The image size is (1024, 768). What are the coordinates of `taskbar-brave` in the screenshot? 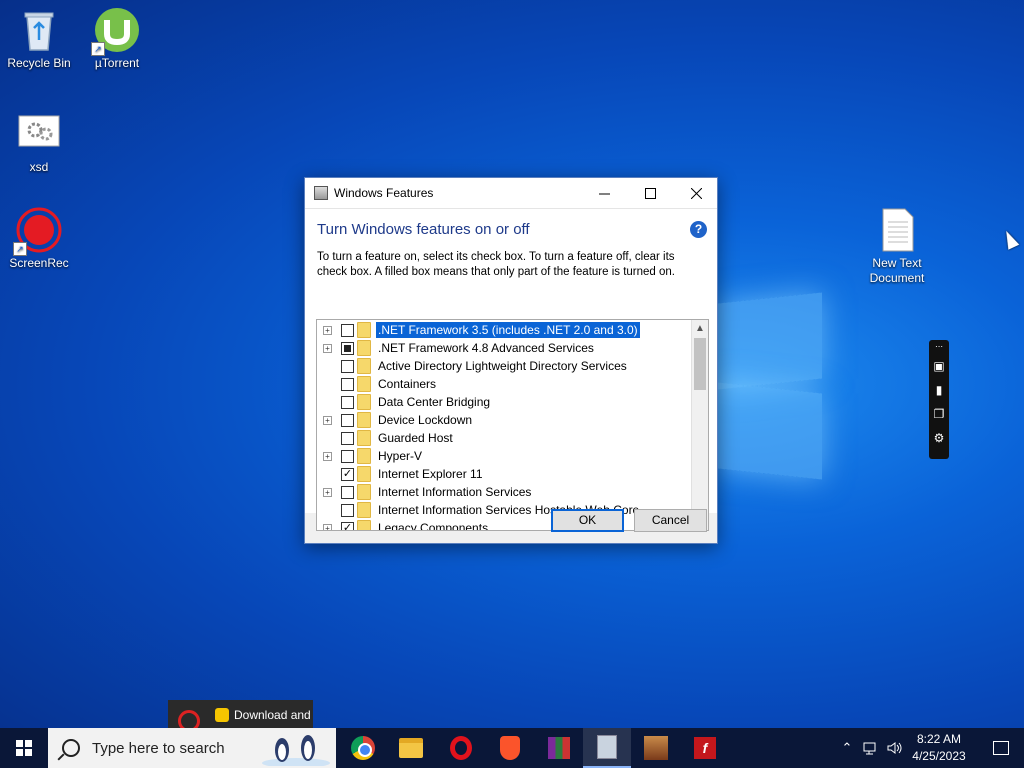 It's located at (510, 748).